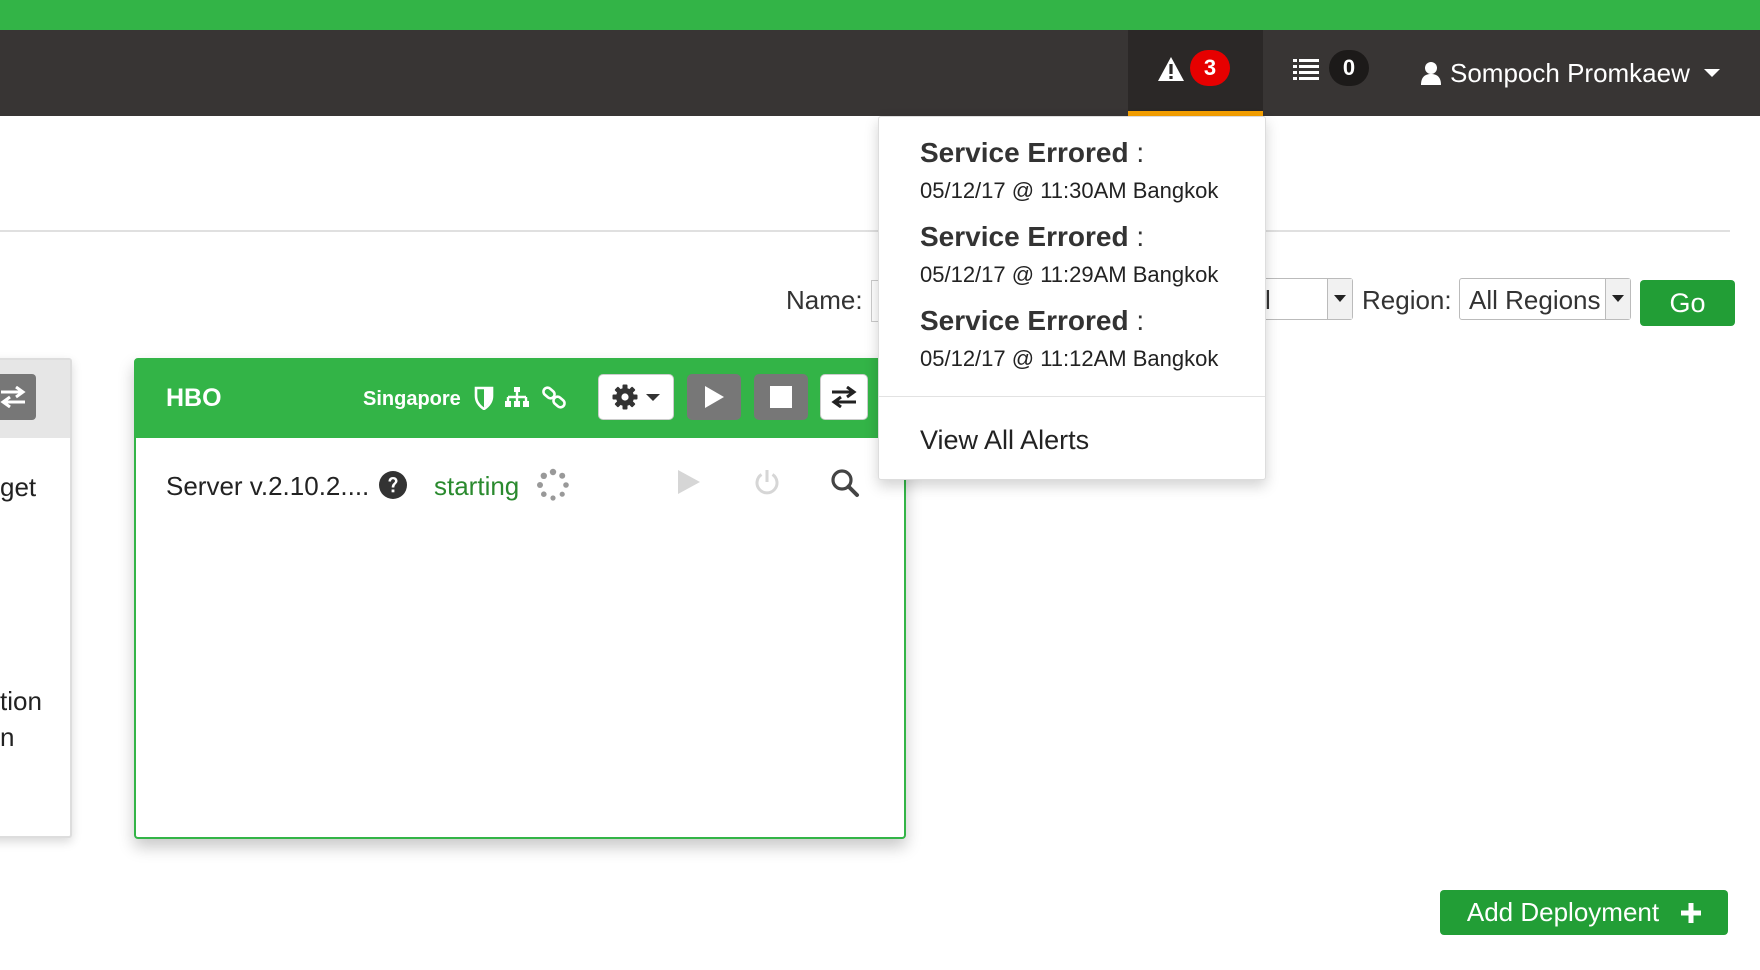 This screenshot has width=1760, height=970. Describe the element at coordinates (18, 487) in the screenshot. I see `card-text-fragment: get` at that location.